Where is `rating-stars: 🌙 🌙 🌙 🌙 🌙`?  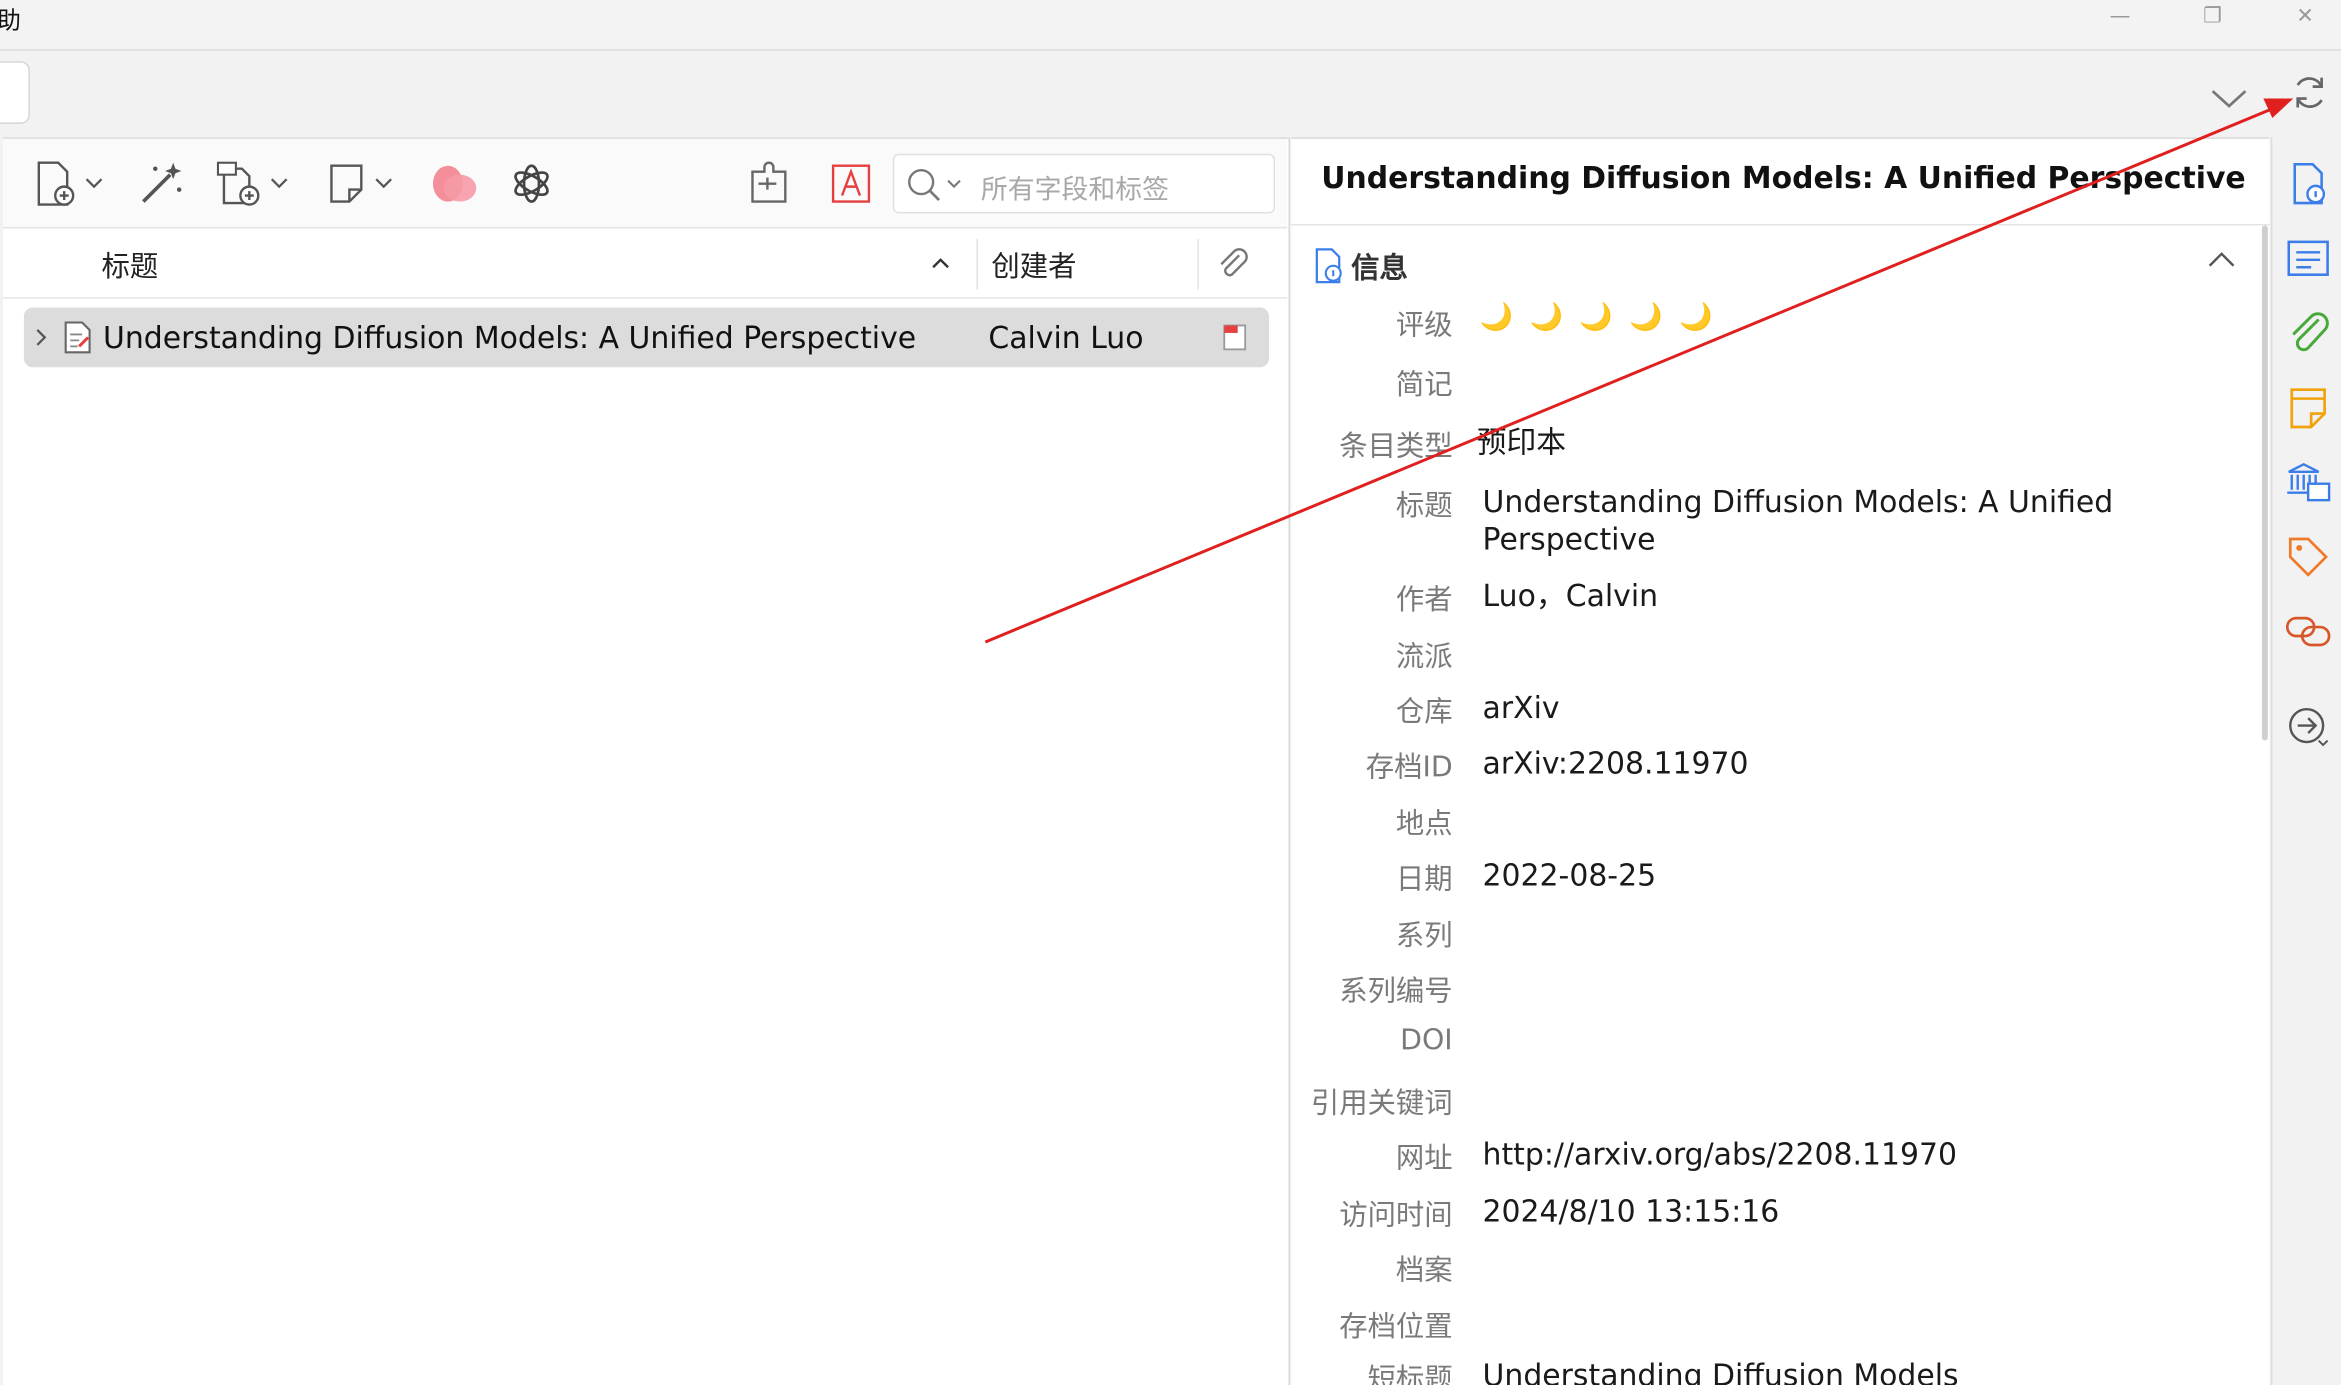
rating-stars: 🌙 🌙 🌙 🌙 🌙 is located at coordinates (1596, 317).